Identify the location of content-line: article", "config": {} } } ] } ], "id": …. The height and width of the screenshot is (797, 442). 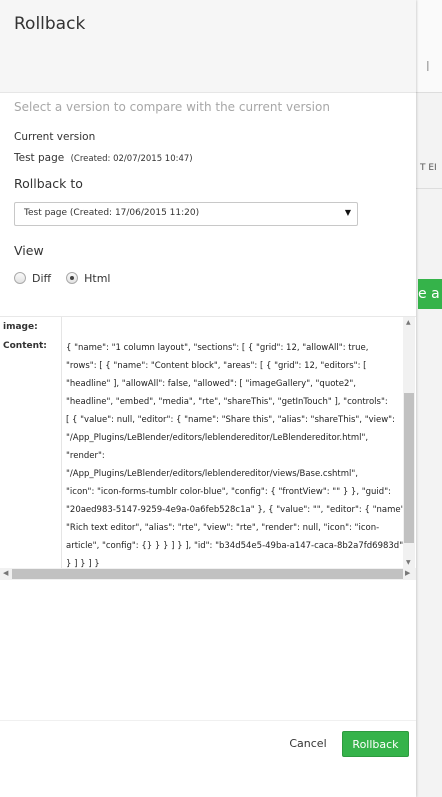
(235, 546).